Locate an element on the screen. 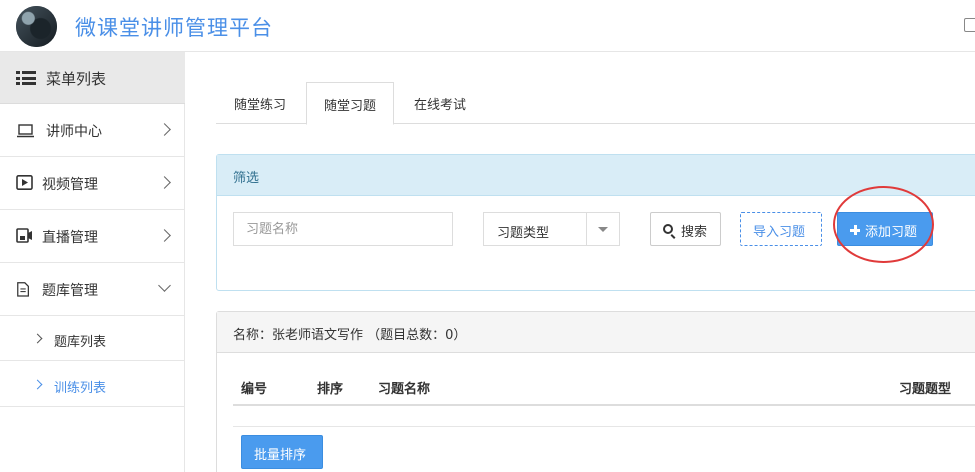 The width and height of the screenshot is (975, 472). laptop-icon is located at coordinates (25, 131).